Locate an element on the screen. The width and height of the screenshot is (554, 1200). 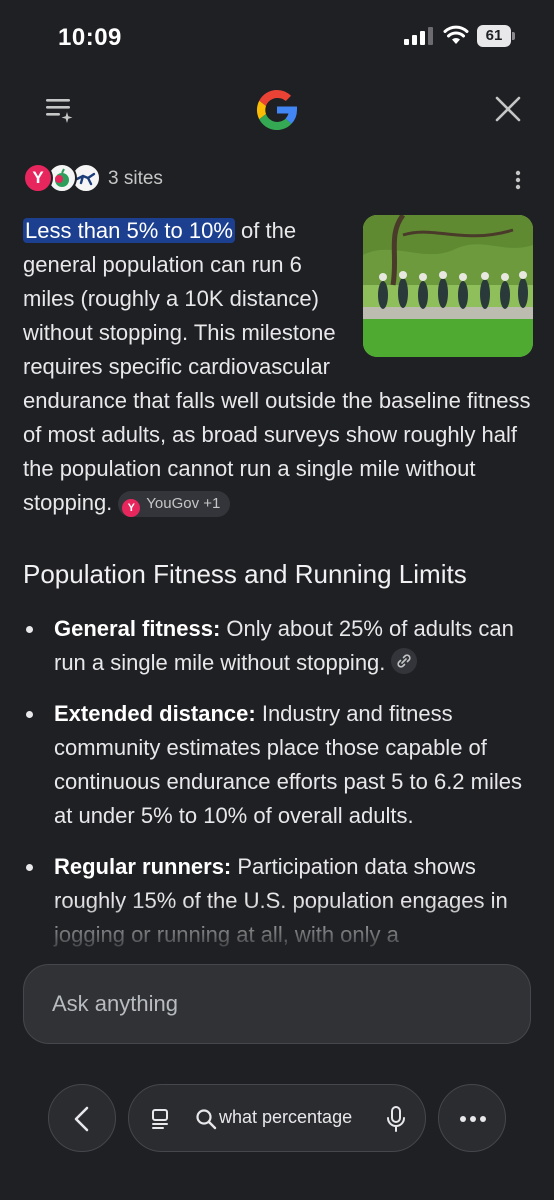
more-options-button is located at coordinates (472, 1118).